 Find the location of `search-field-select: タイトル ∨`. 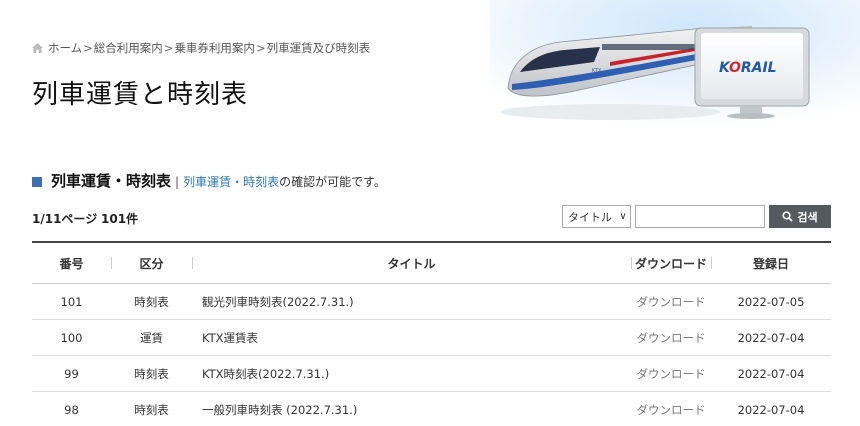

search-field-select: タイトル ∨ is located at coordinates (596, 216).